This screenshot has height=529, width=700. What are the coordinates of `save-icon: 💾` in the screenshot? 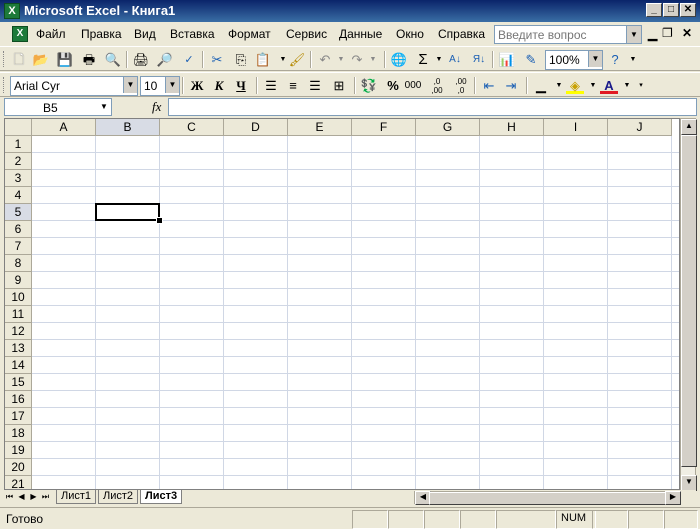 It's located at (65, 60).